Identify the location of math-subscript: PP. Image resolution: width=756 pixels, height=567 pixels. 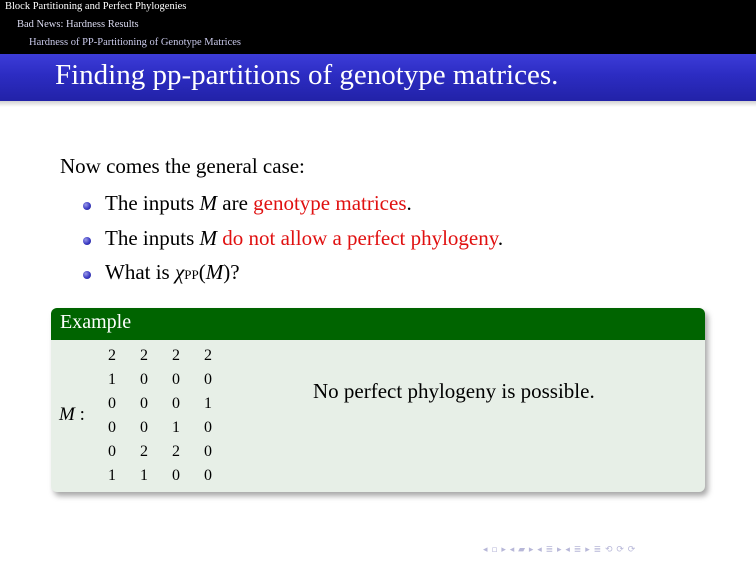
(191, 274).